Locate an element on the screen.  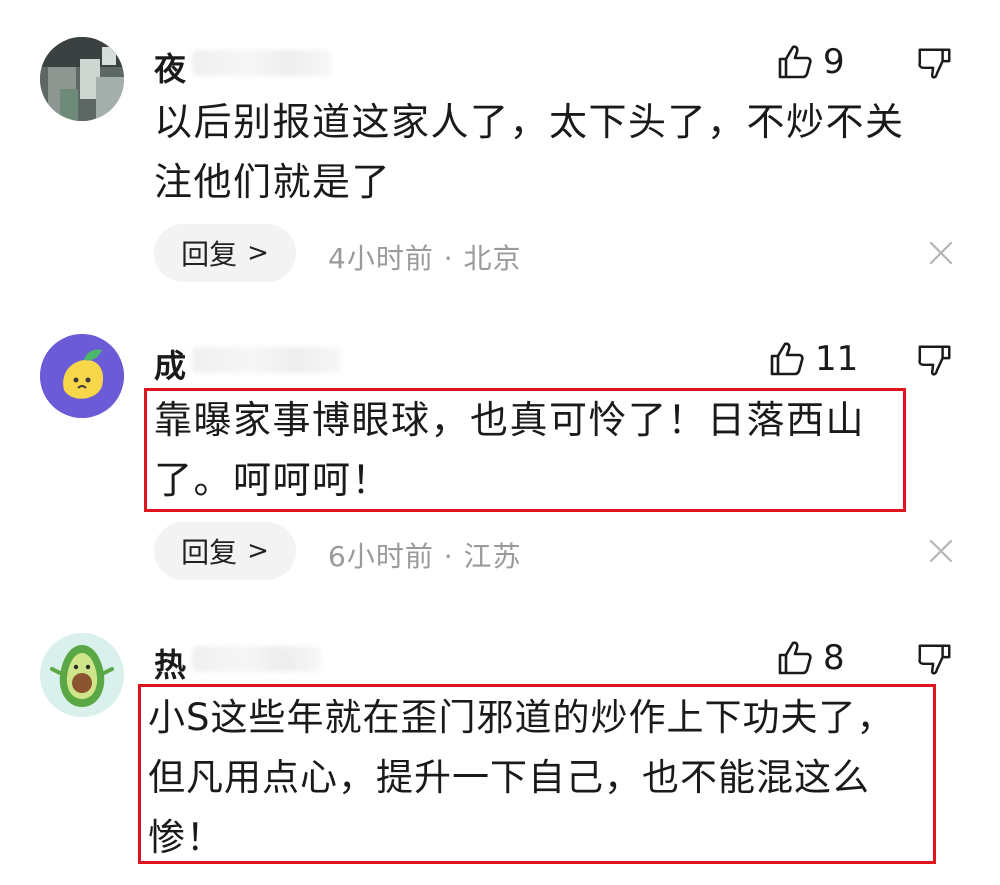
avatar is located at coordinates (82, 675).